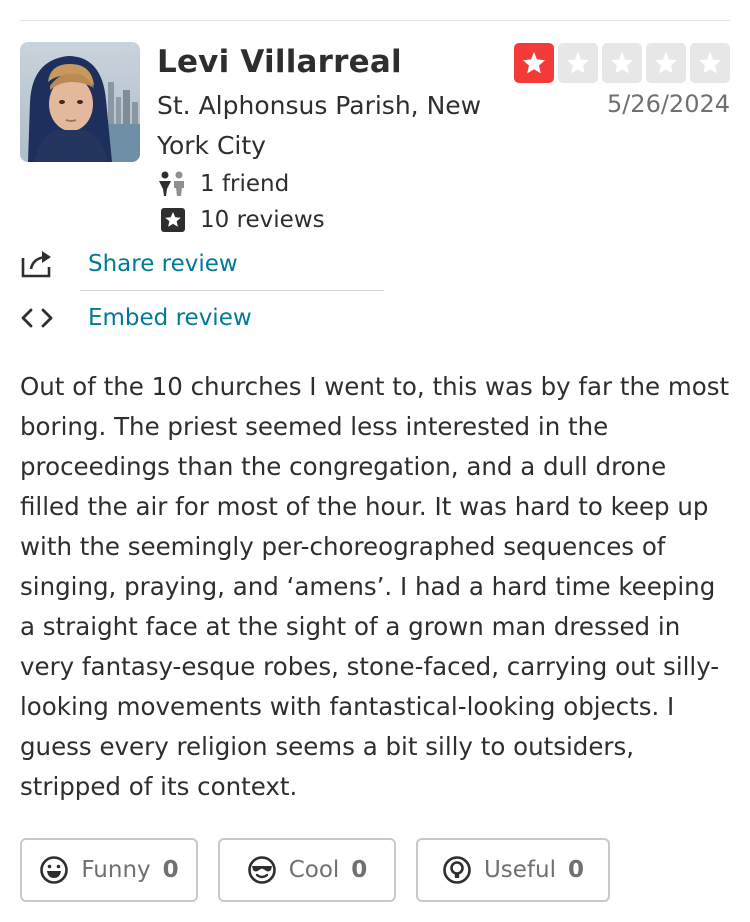  What do you see at coordinates (262, 870) in the screenshot?
I see `sunglasses-face-icon` at bounding box center [262, 870].